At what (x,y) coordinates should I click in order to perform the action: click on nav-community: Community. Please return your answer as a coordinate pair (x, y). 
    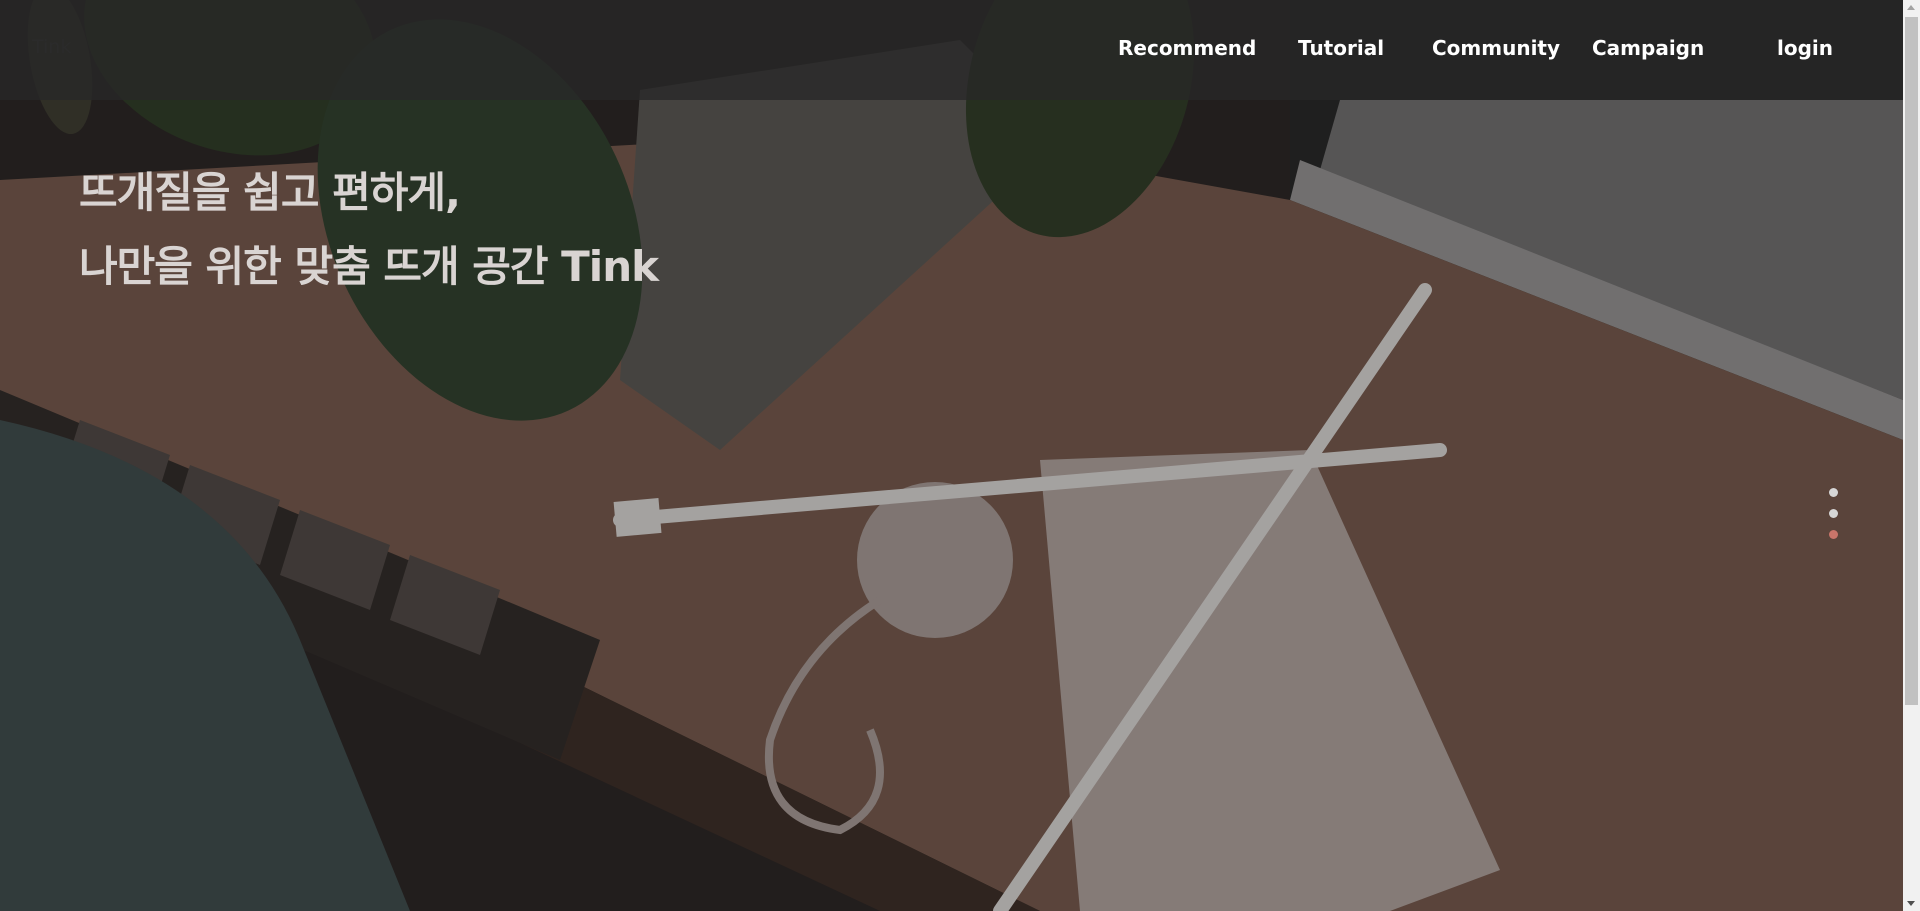
    Looking at the image, I should click on (1496, 48).